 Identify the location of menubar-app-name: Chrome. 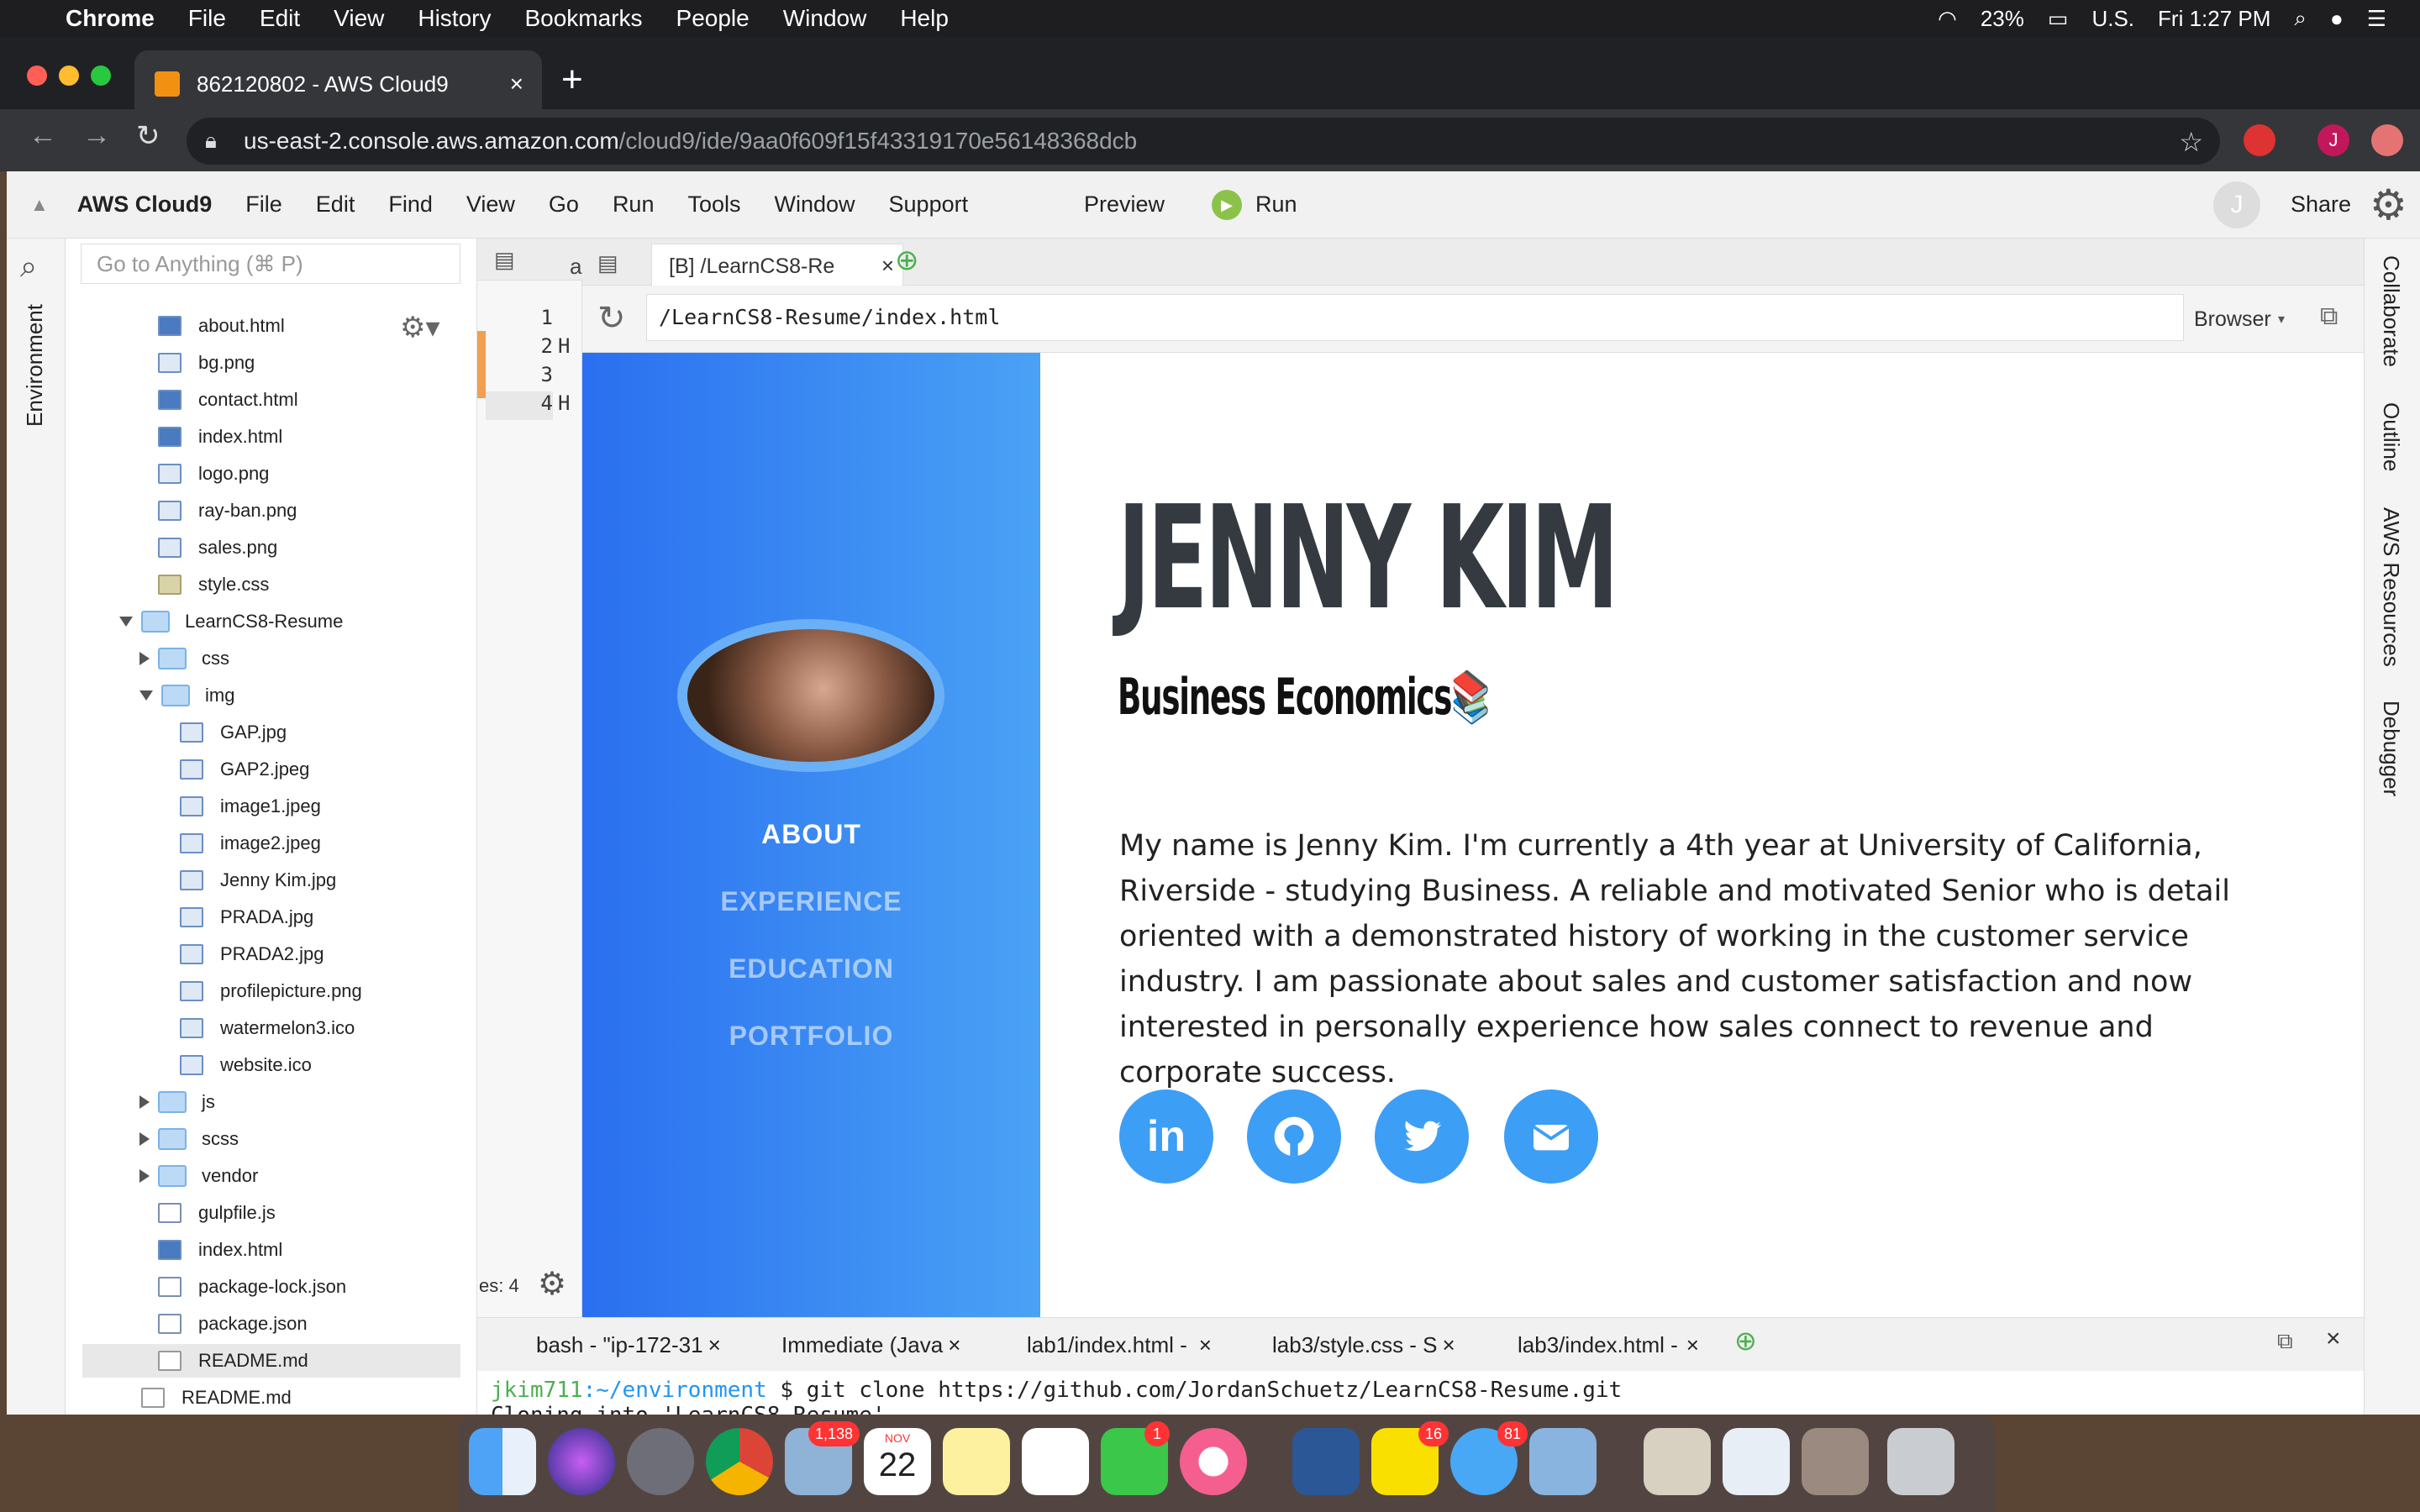
(110, 18).